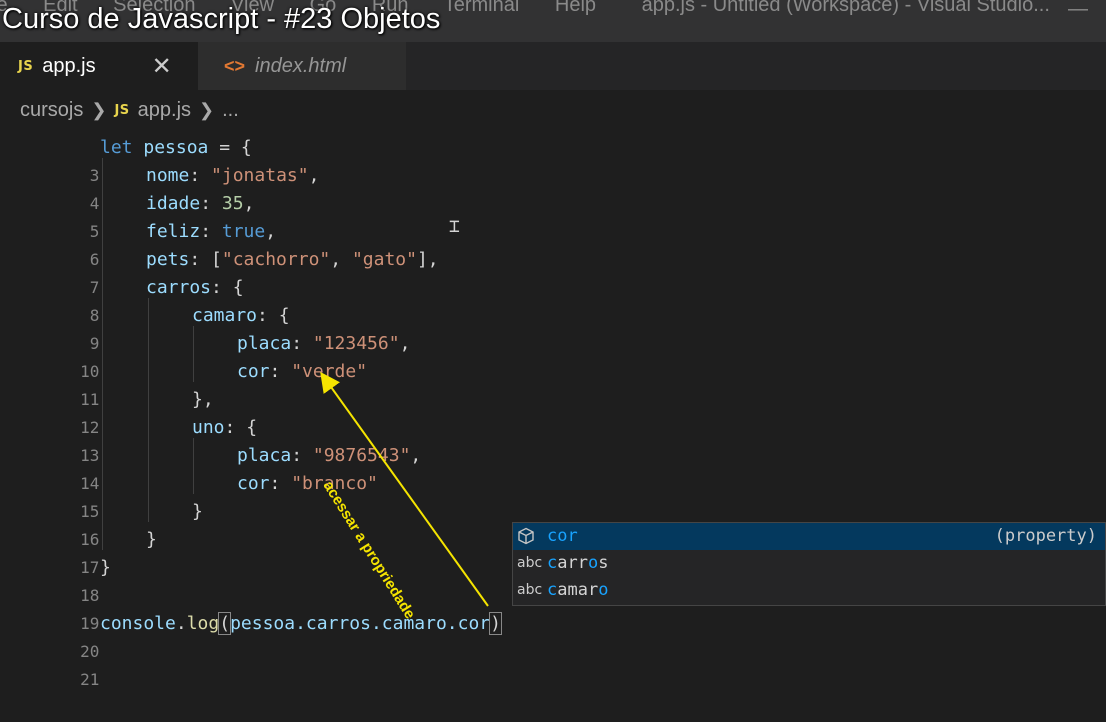  Describe the element at coordinates (243, 231) in the screenshot. I see `boolean-value: true` at that location.